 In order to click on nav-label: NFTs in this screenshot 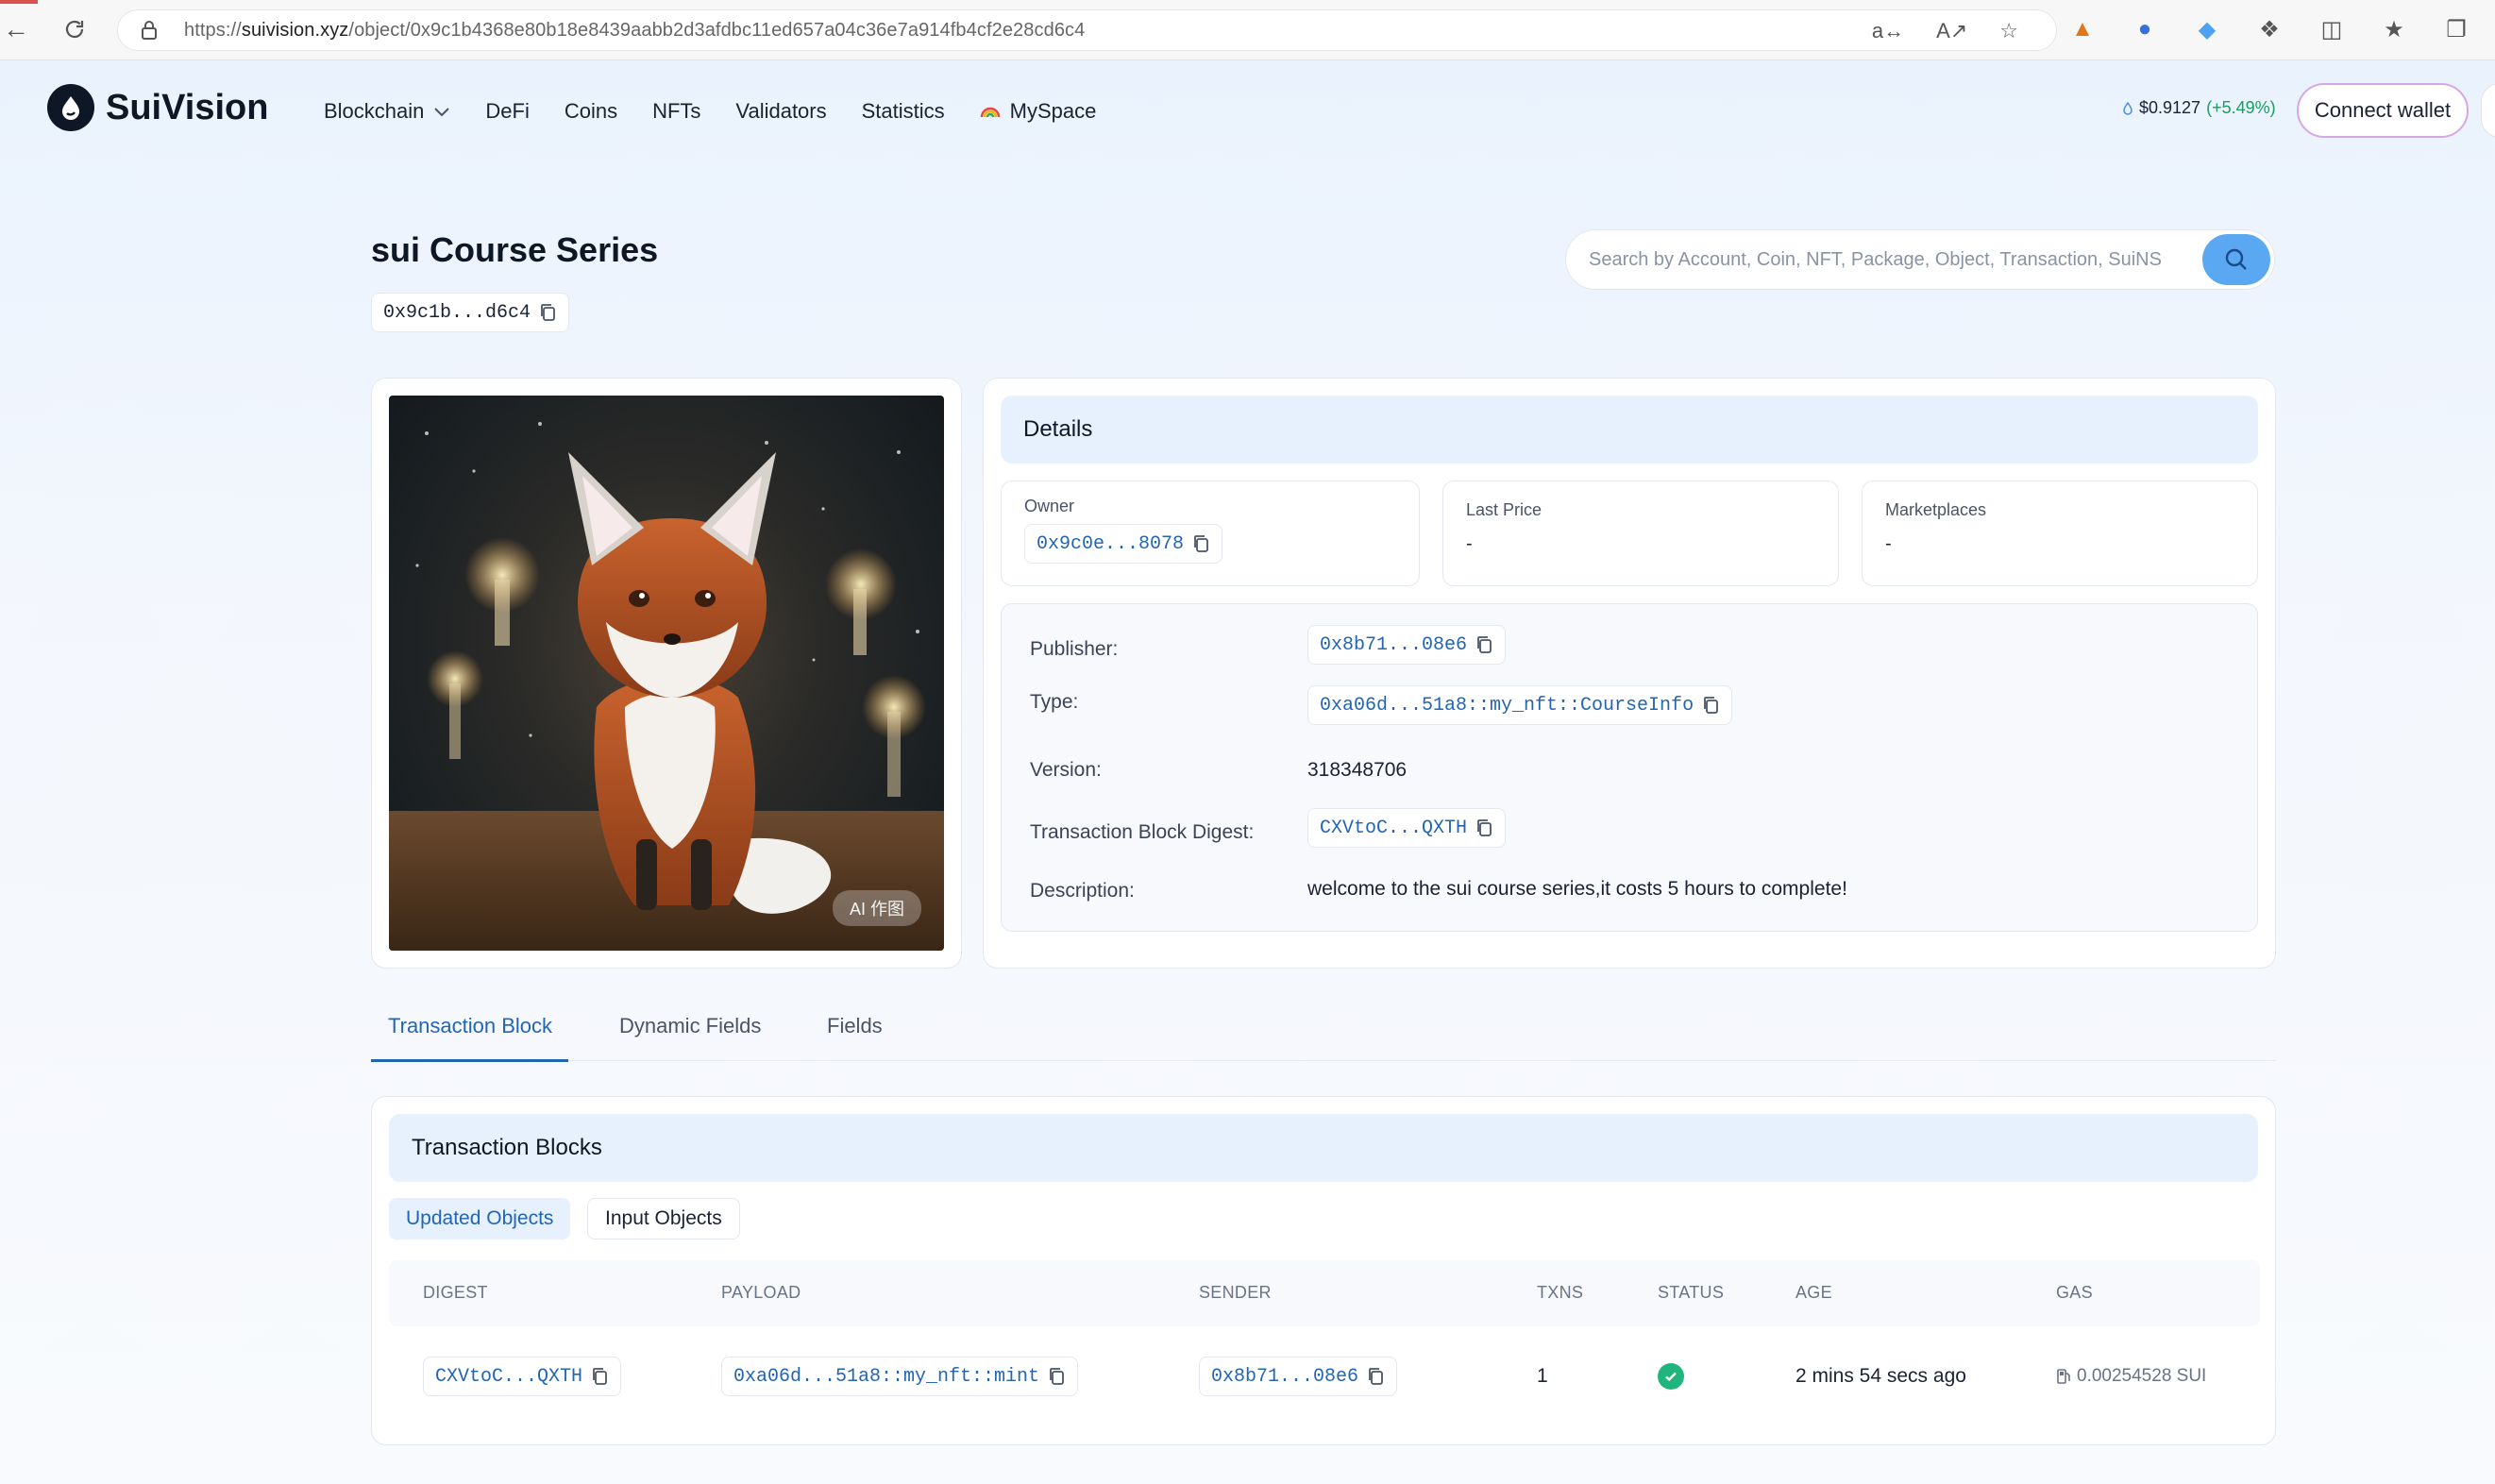, I will do `click(676, 111)`.